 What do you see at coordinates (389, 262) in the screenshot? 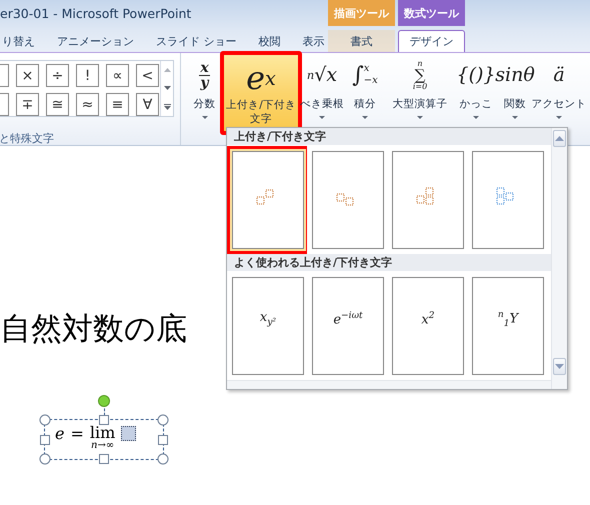
I see `section-header: よく使われる上付き/下付き文字` at bounding box center [389, 262].